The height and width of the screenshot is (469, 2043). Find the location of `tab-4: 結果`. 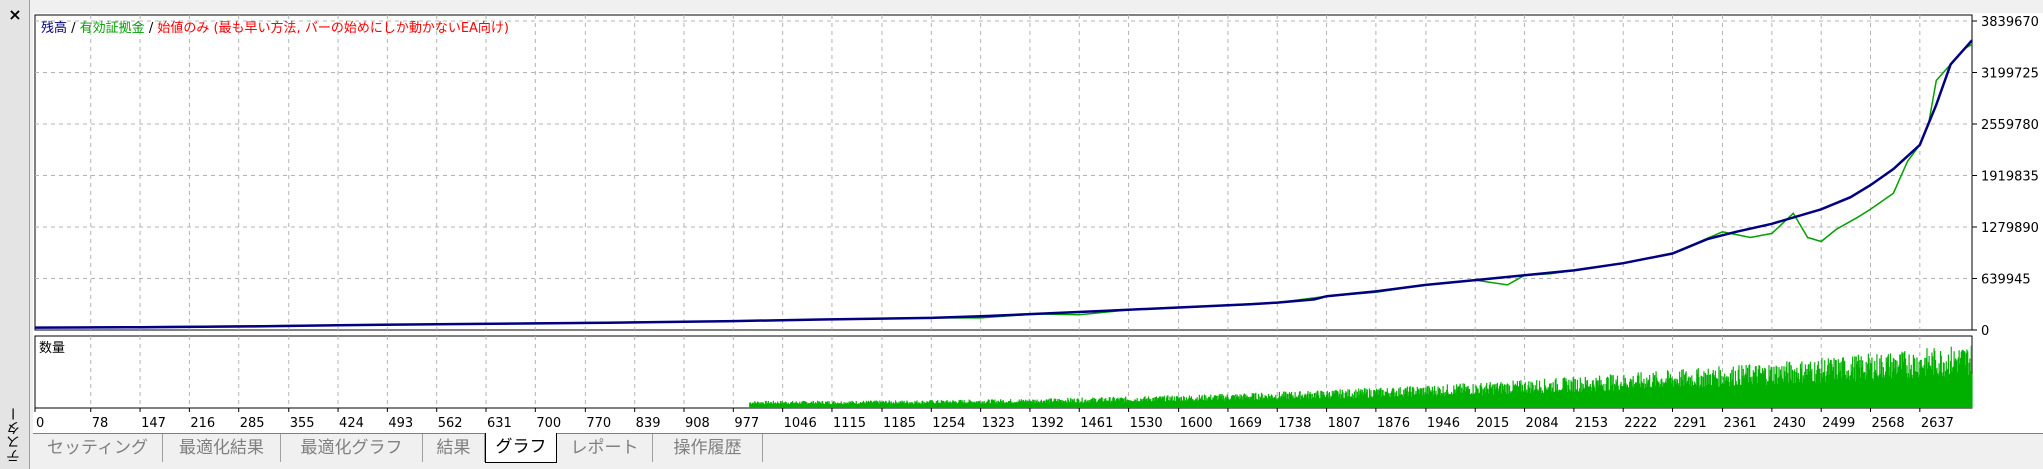

tab-4: 結果 is located at coordinates (454, 448).